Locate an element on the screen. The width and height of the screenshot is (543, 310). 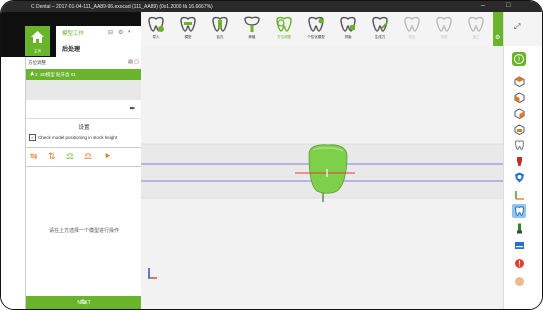
tool-label: 仿真 is located at coordinates (444, 37).